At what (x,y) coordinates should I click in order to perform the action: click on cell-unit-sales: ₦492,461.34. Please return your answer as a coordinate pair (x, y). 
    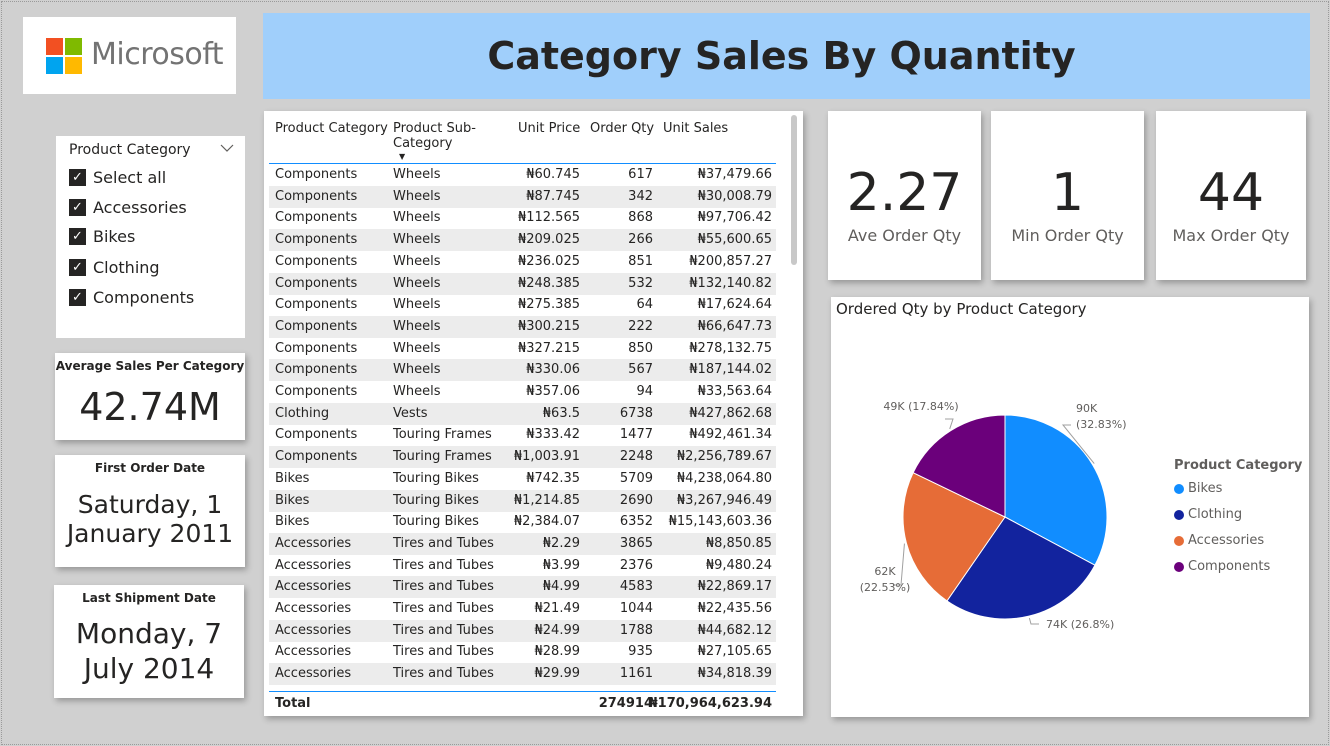
    Looking at the image, I should click on (730, 435).